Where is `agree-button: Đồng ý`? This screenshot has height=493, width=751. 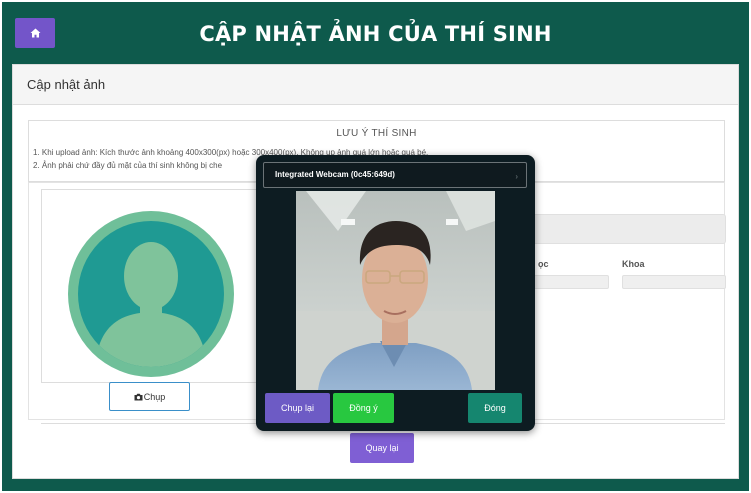 agree-button: Đồng ý is located at coordinates (363, 408).